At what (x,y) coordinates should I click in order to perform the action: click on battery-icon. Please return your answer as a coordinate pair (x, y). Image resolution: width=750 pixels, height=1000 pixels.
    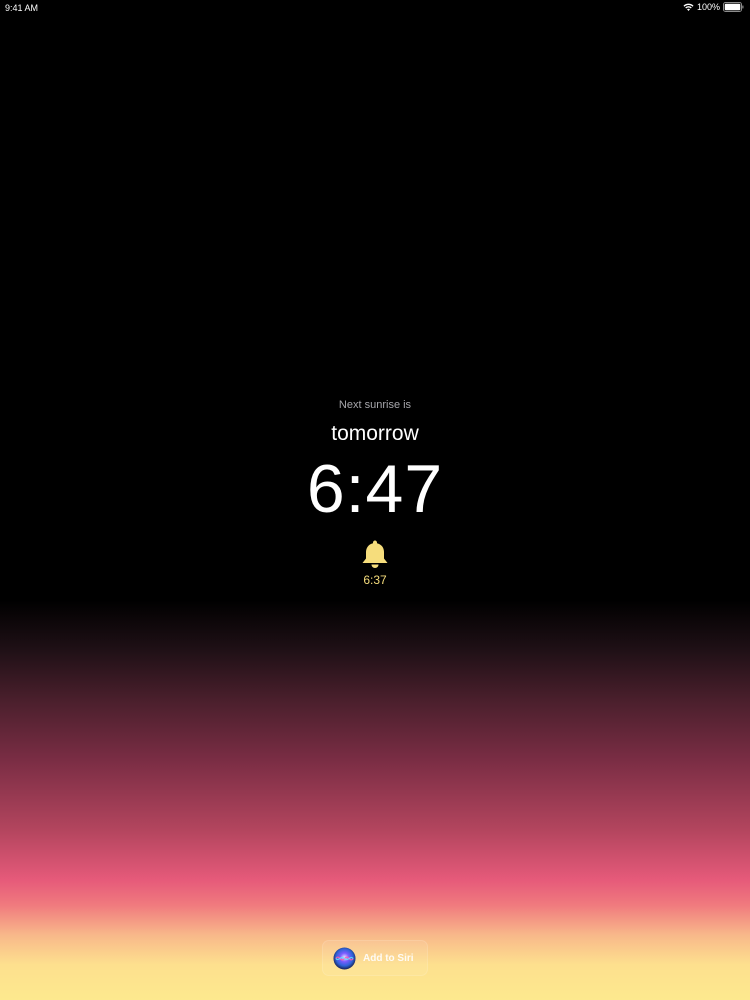
    Looking at the image, I should click on (733, 7).